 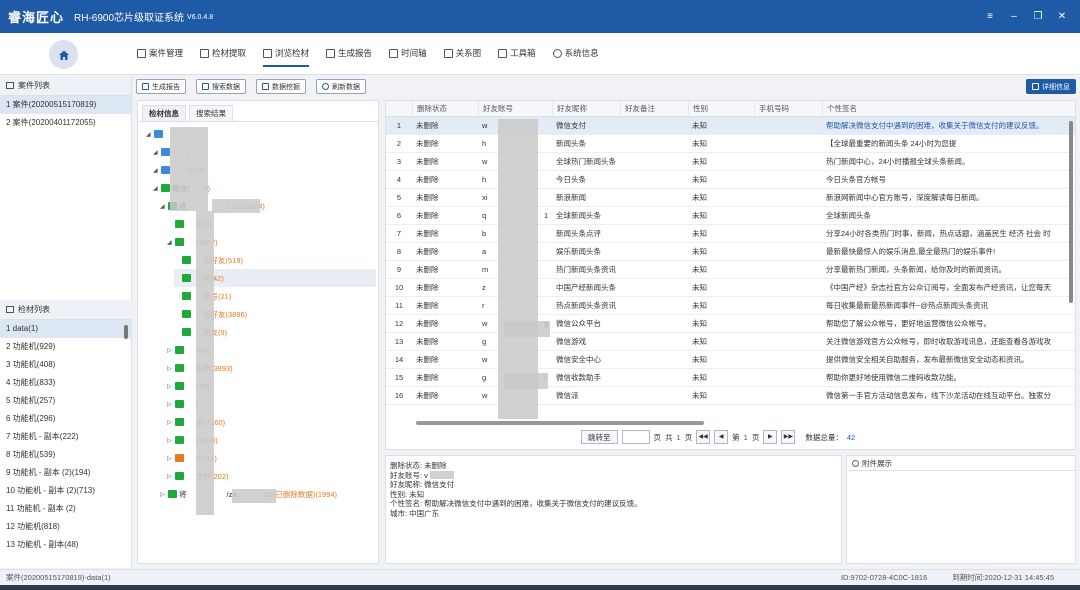 What do you see at coordinates (730, 324) in the screenshot?
I see `table-row: 12未删除w微信公众平台未知帮助您了解公众帐号，更好地运营微信公众帐号。g` at bounding box center [730, 324].